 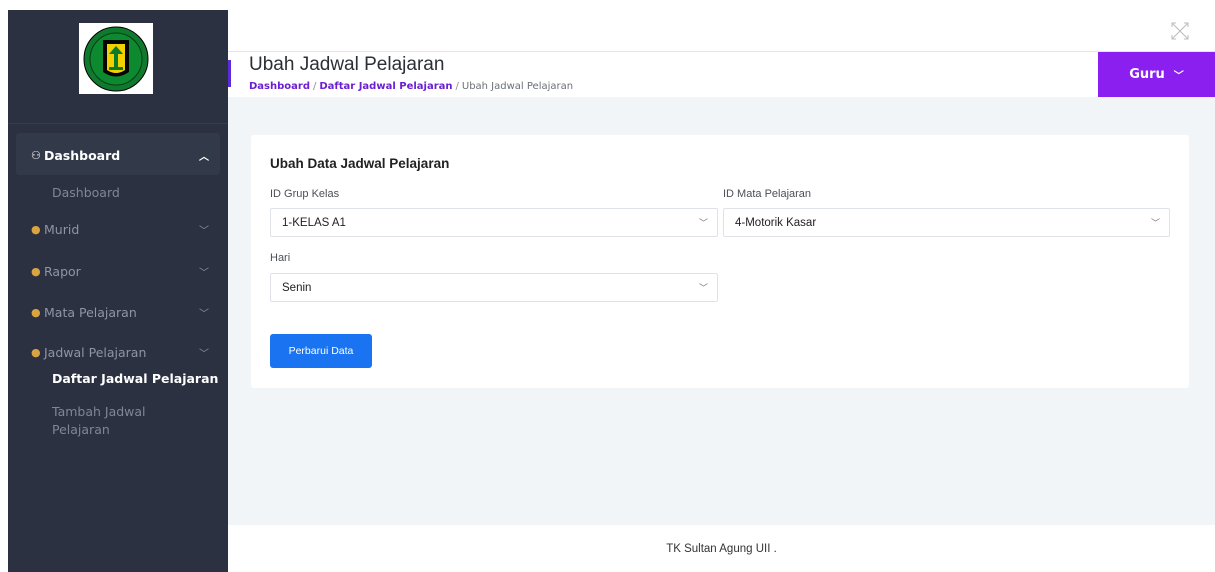 I want to click on footer: TK Sultan Agung UII ., so click(x=721, y=548).